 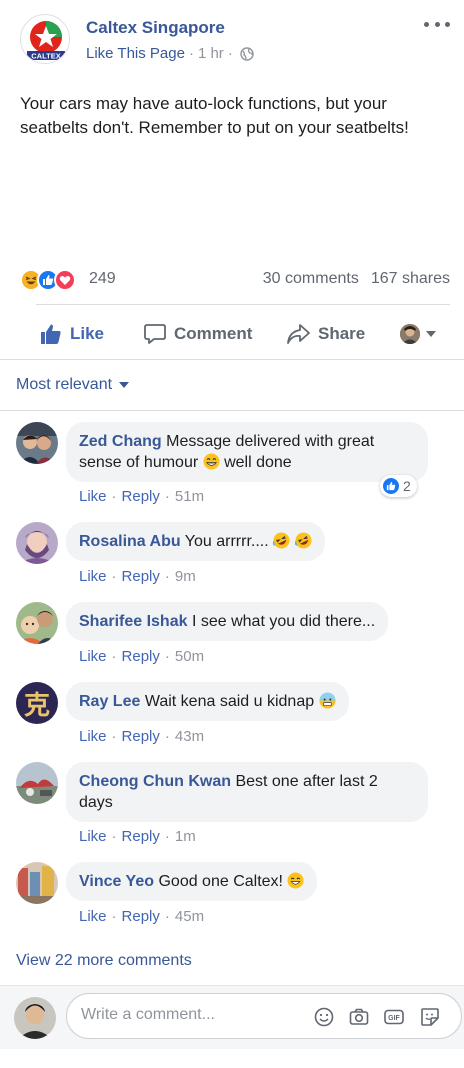 What do you see at coordinates (189, 656) in the screenshot?
I see `comment-time: 50m` at bounding box center [189, 656].